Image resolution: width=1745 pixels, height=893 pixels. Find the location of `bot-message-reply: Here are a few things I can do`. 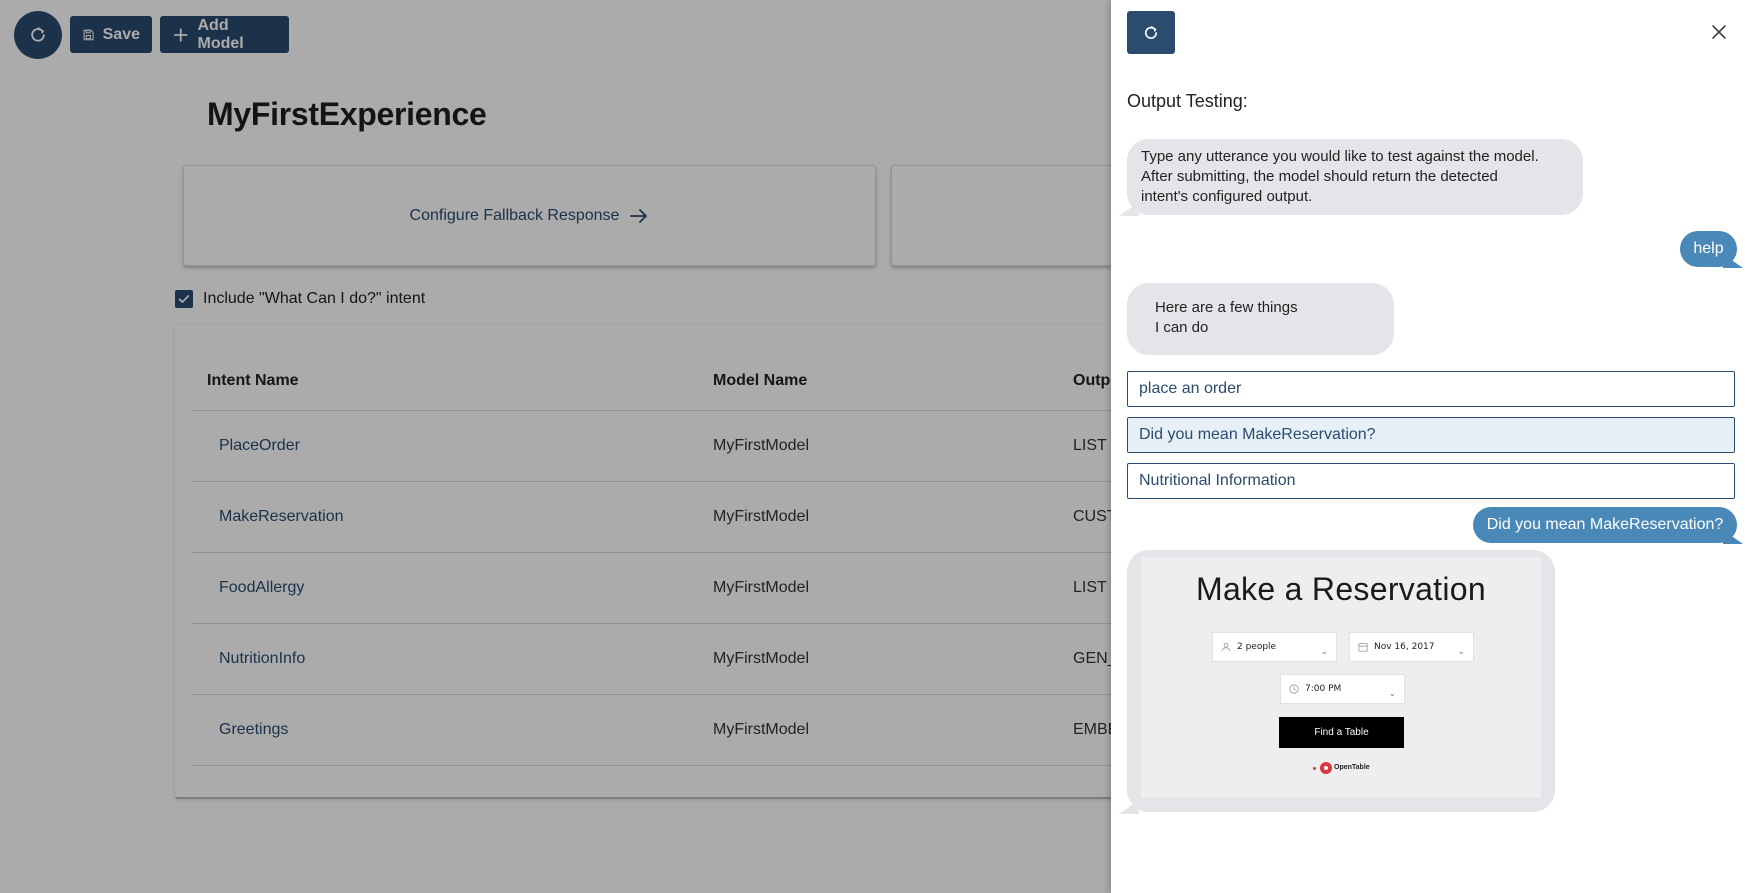

bot-message-reply: Here are a few things I can do is located at coordinates (1260, 319).